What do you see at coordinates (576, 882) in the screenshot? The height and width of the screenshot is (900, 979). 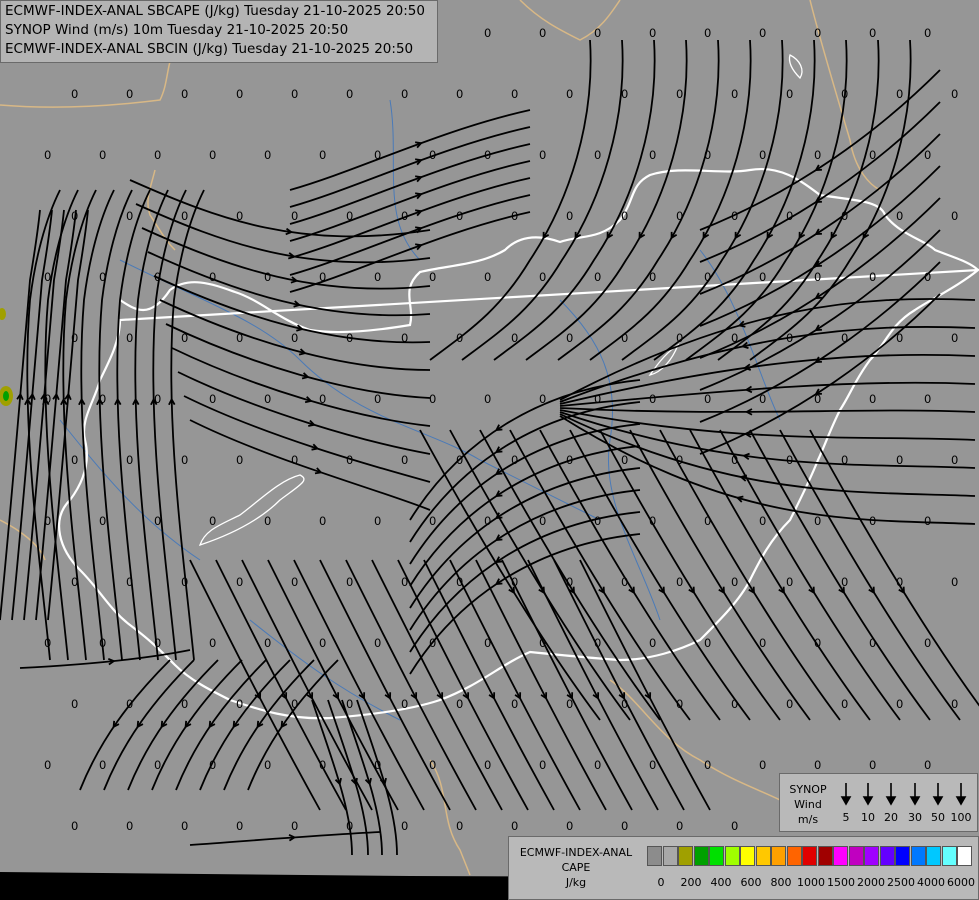 I see `cape-legend-unit: J/kg` at bounding box center [576, 882].